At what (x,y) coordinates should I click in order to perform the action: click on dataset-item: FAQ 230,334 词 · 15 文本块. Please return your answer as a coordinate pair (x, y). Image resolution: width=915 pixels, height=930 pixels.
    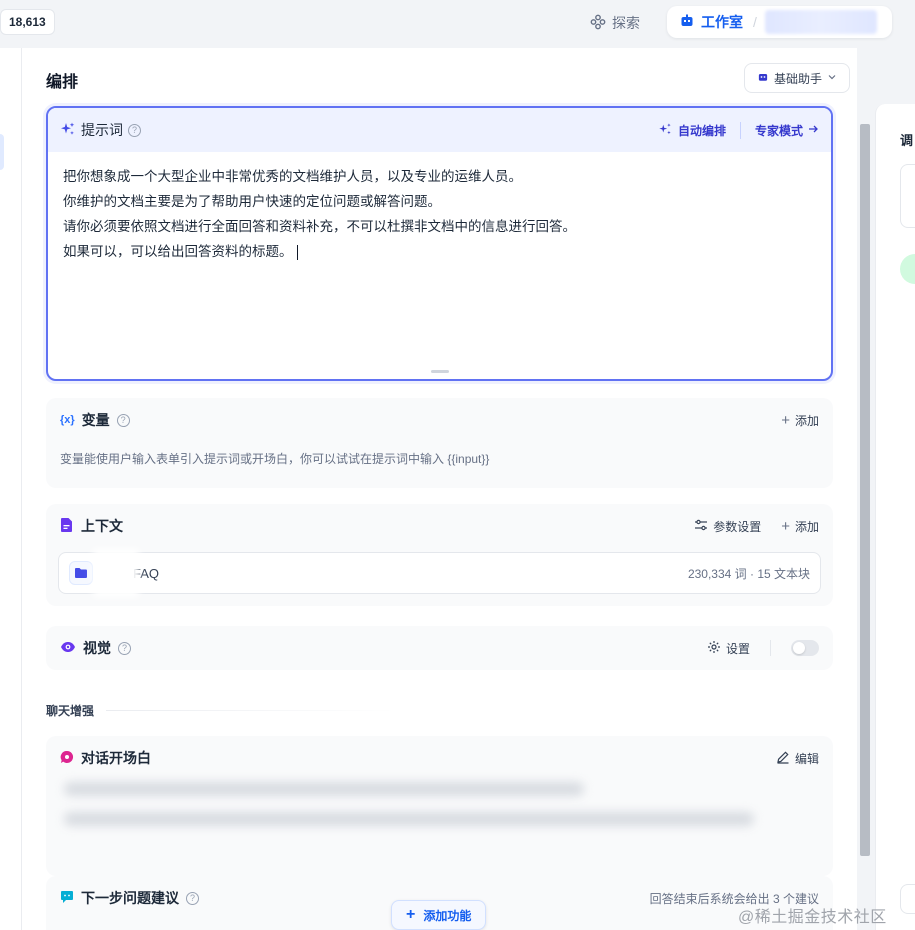
    Looking at the image, I should click on (439, 573).